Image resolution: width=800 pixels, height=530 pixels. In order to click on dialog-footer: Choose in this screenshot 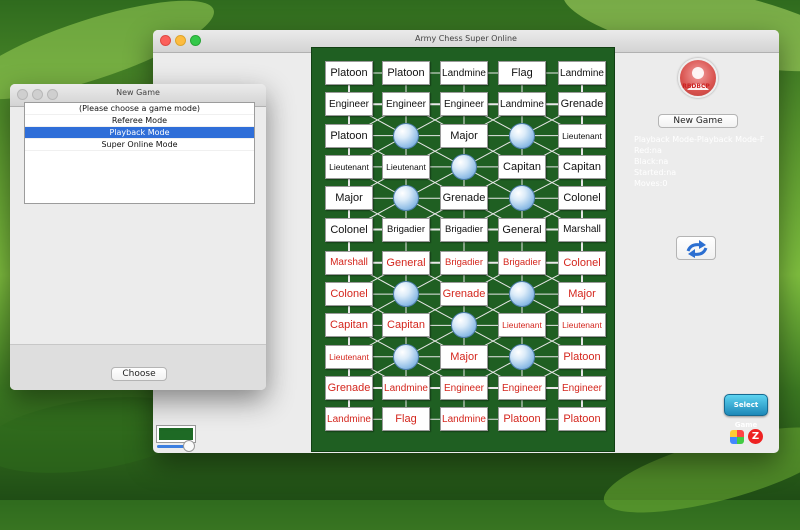, I will do `click(138, 367)`.